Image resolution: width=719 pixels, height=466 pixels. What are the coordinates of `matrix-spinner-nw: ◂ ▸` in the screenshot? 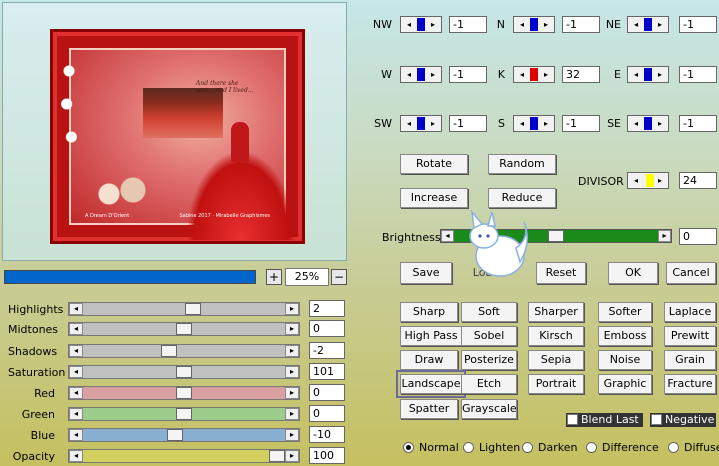 It's located at (421, 24).